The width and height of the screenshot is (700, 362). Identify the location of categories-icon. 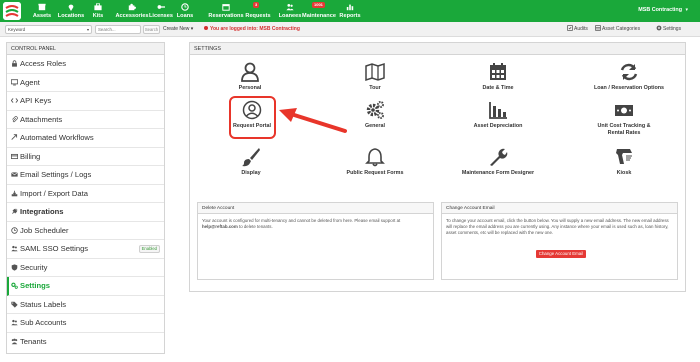
(598, 28).